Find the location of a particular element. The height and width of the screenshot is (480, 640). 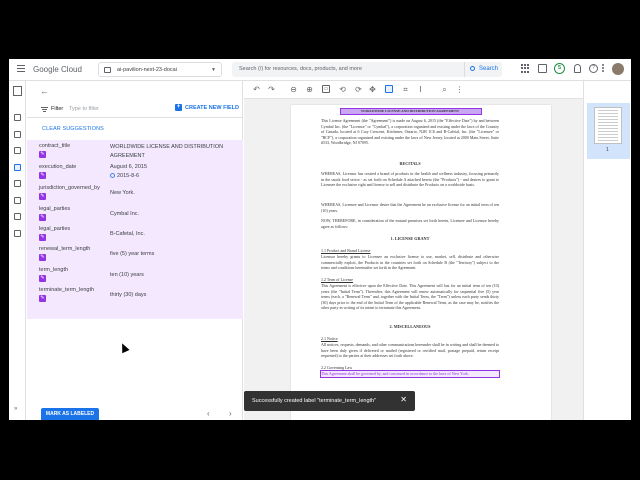

search-icon is located at coordinates (472, 68).